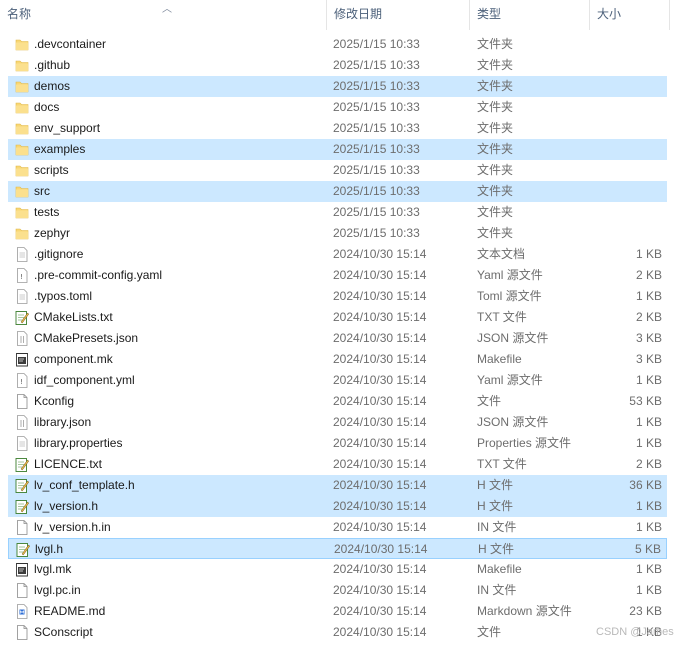 This screenshot has height=649, width=683. Describe the element at coordinates (358, 14) in the screenshot. I see `column-header-modified-label: 修改日期` at that location.